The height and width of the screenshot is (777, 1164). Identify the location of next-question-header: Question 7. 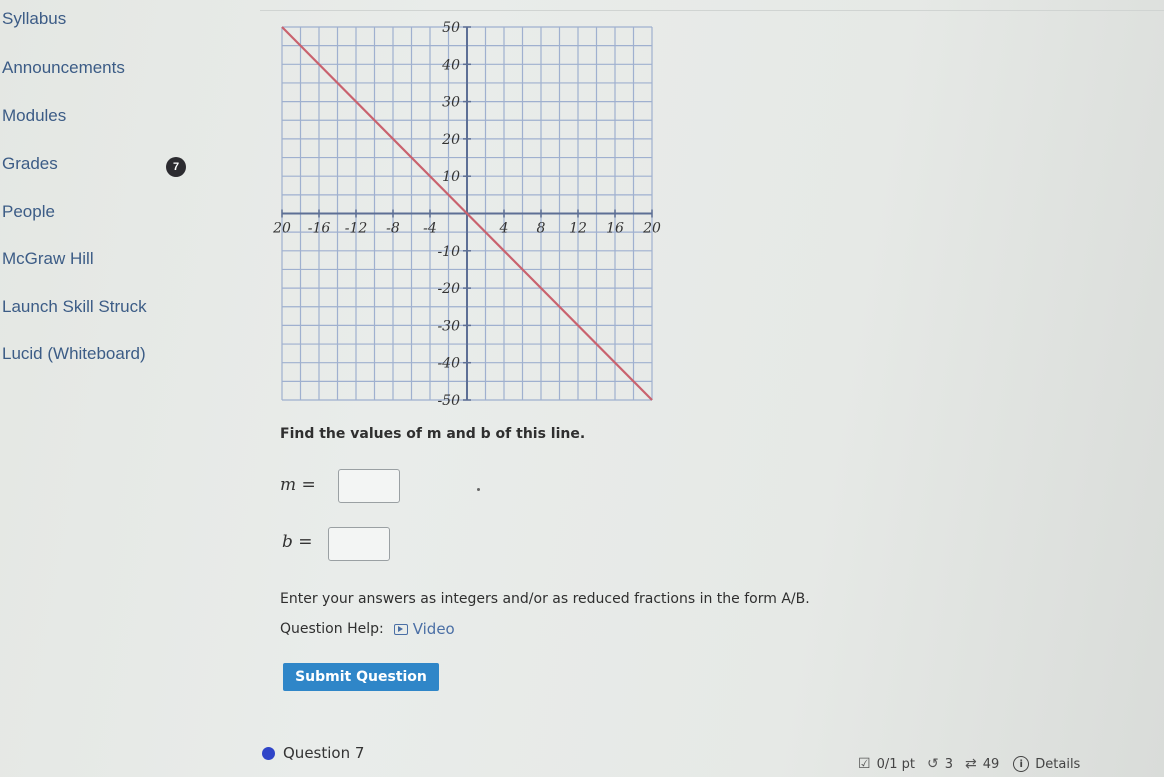
(313, 753).